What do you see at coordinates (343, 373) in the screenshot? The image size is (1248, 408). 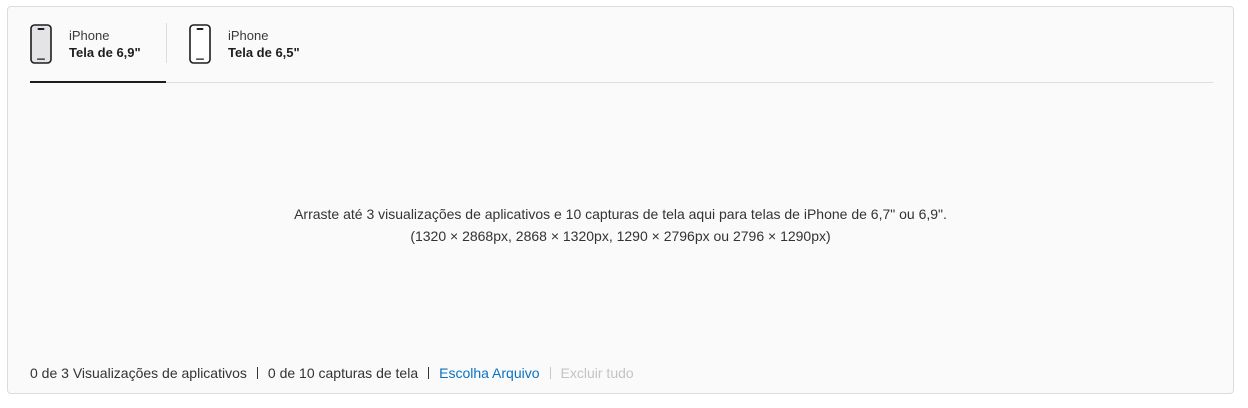 I see `screenshots-count: 0 de 10 capturas de tela` at bounding box center [343, 373].